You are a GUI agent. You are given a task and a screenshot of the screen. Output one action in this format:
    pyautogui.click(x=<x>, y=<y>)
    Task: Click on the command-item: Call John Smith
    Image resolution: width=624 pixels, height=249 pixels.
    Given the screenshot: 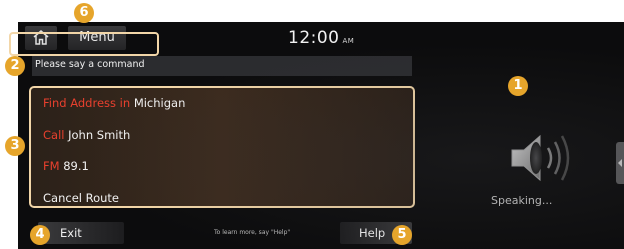 What is the action you would take?
    pyautogui.click(x=86, y=135)
    